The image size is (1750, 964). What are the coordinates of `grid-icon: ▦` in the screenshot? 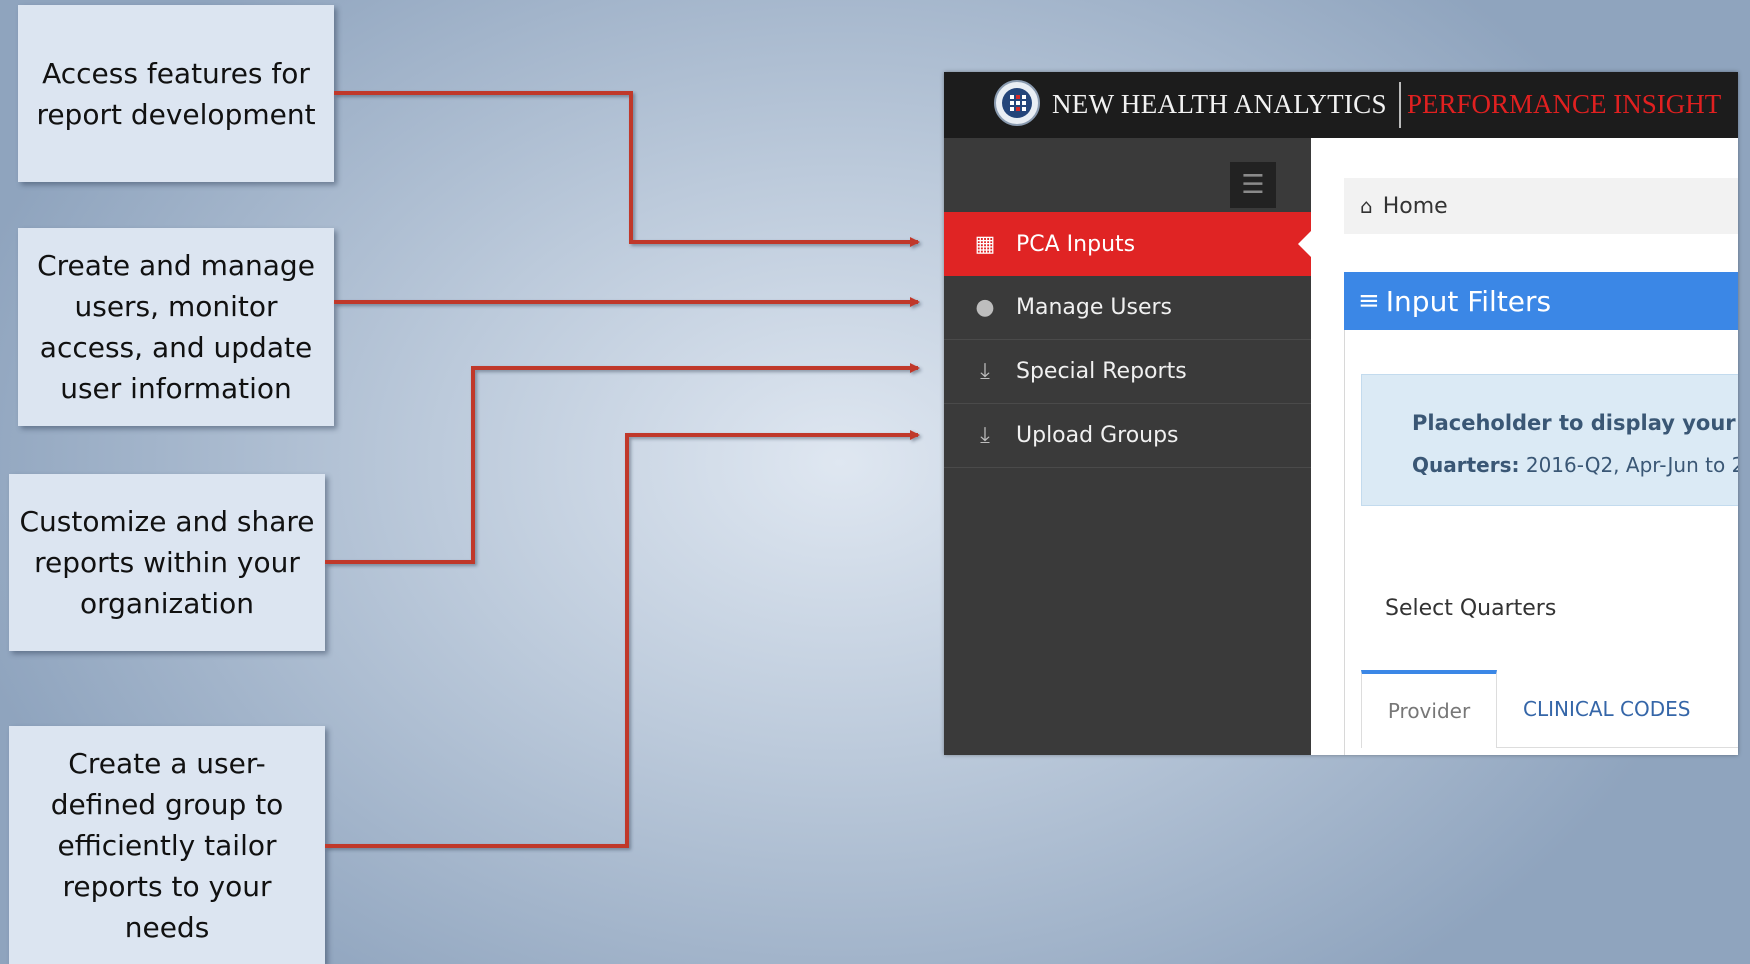 It's located at (985, 244).